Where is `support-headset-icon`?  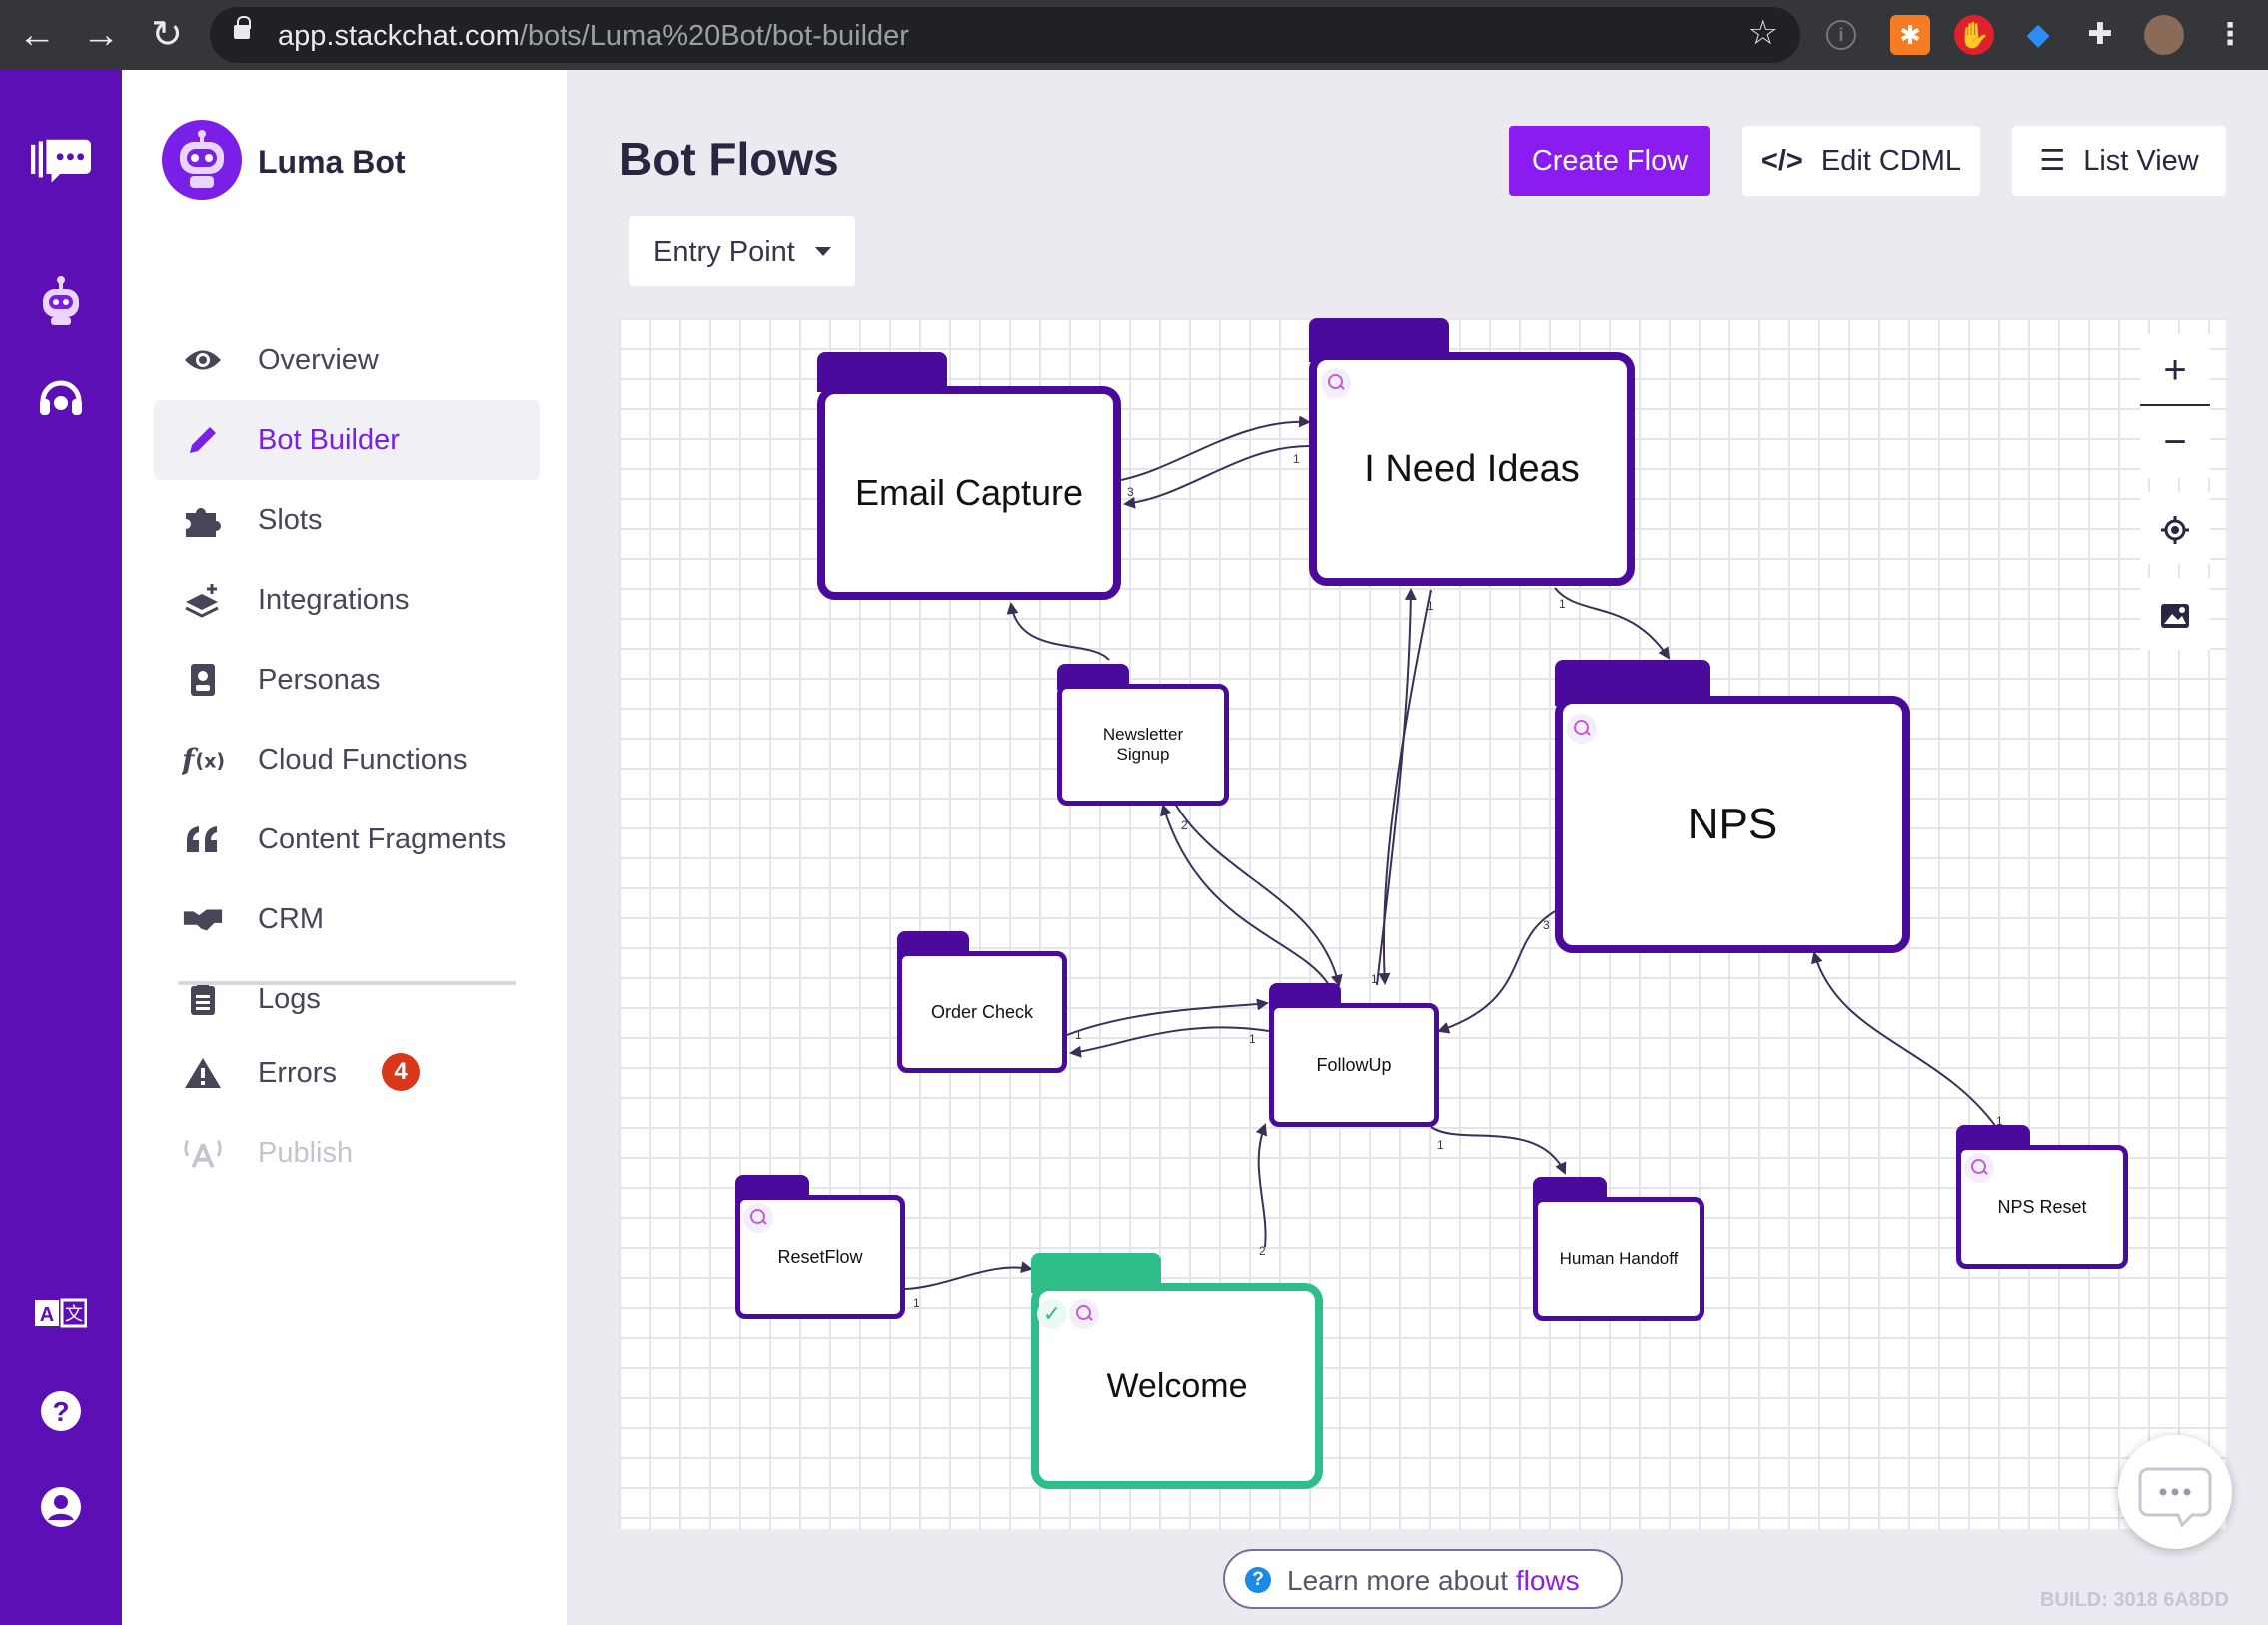 support-headset-icon is located at coordinates (61, 398).